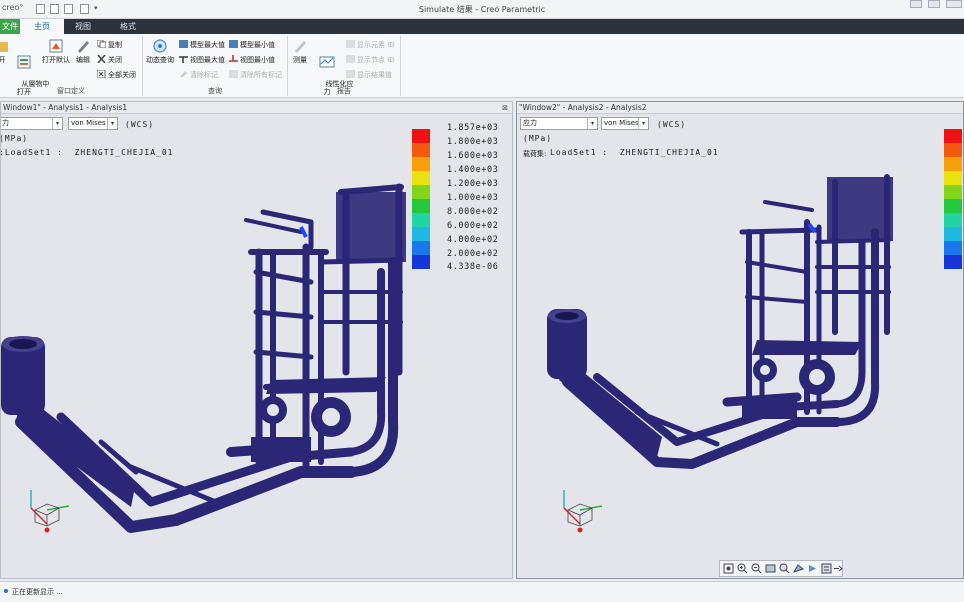  I want to click on zoom-in-icon, so click(742, 568).